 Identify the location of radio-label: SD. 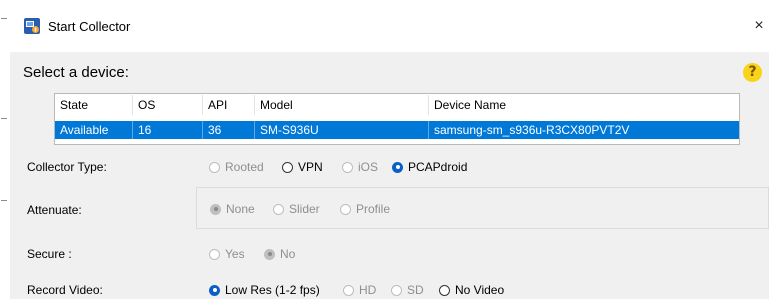
(415, 290).